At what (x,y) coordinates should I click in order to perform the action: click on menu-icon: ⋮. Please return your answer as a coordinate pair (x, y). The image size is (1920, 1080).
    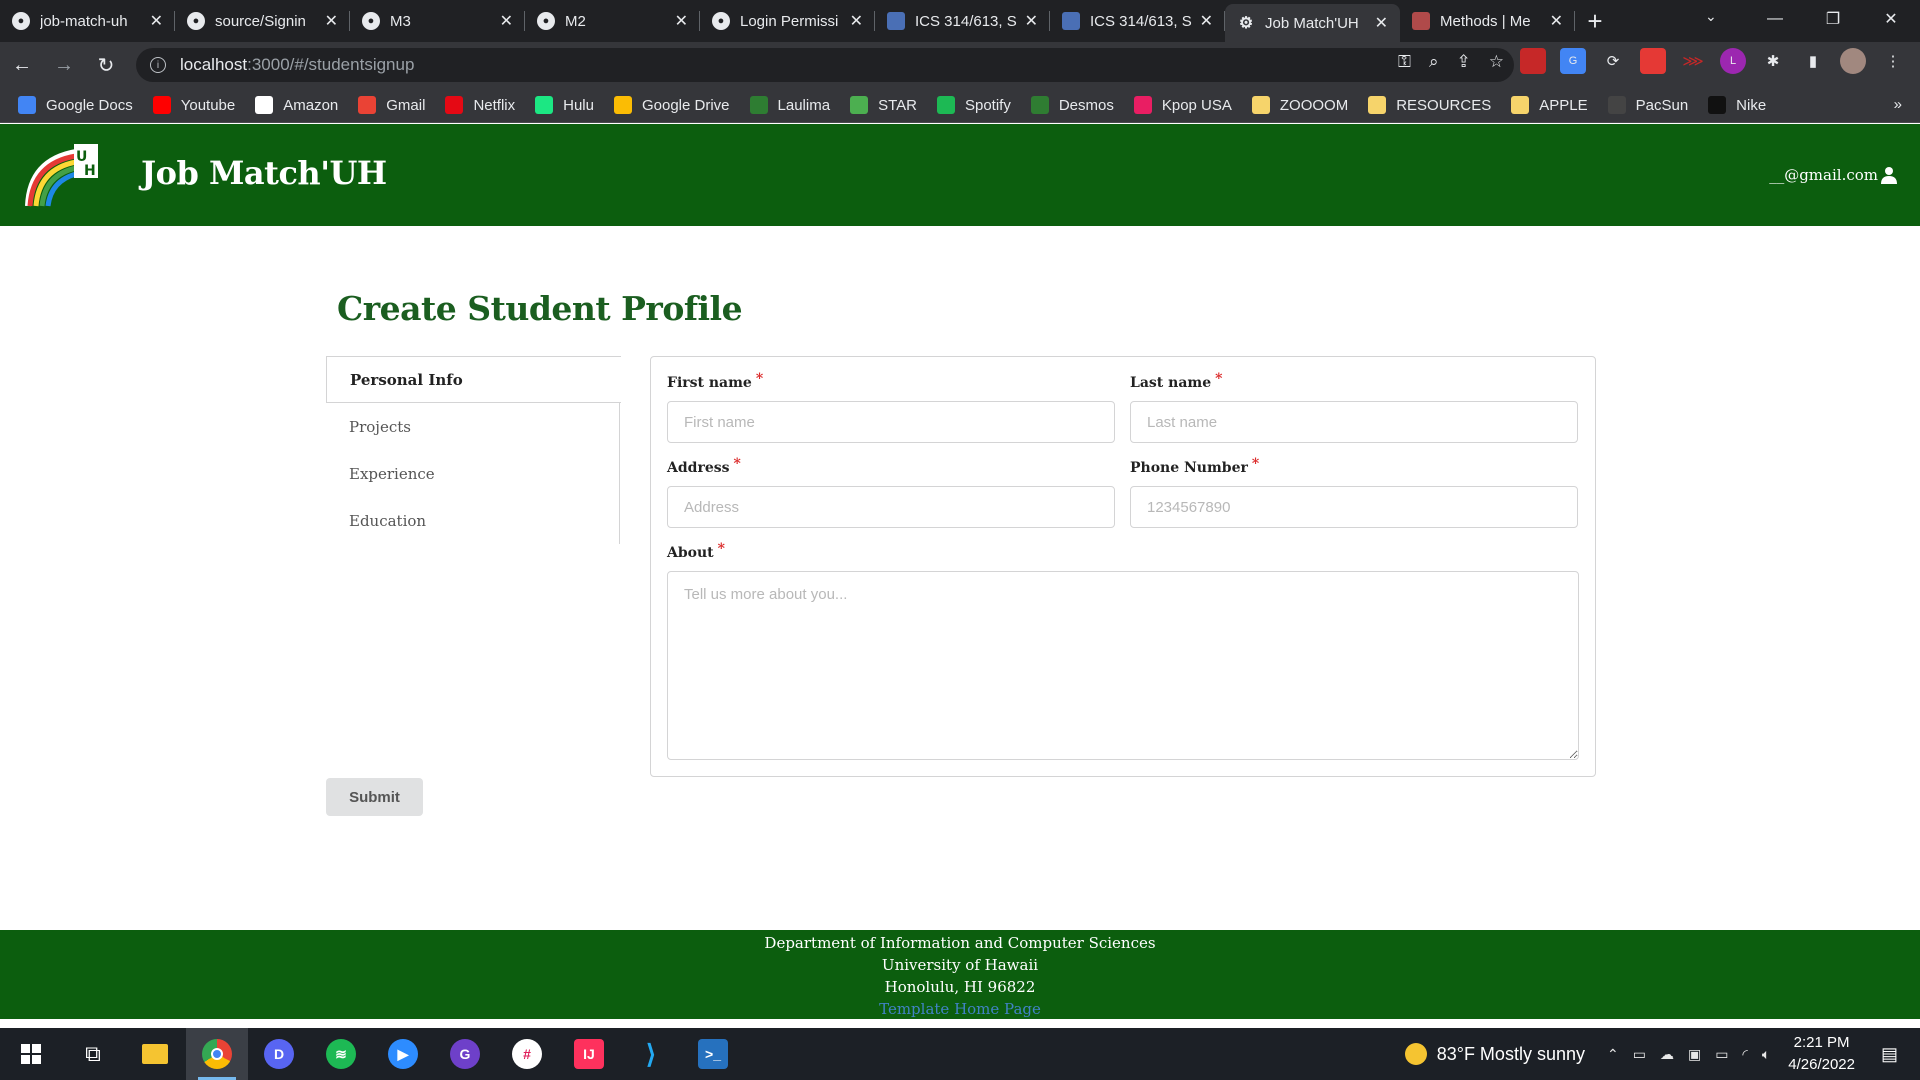
    Looking at the image, I should click on (1893, 61).